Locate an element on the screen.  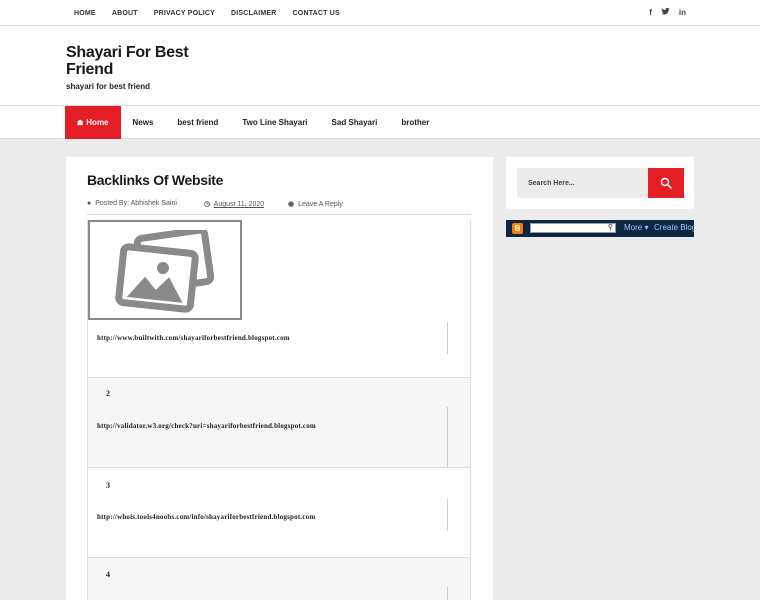
nav-item-two-line-shayari: Two Line Shayari is located at coordinates (274, 122).